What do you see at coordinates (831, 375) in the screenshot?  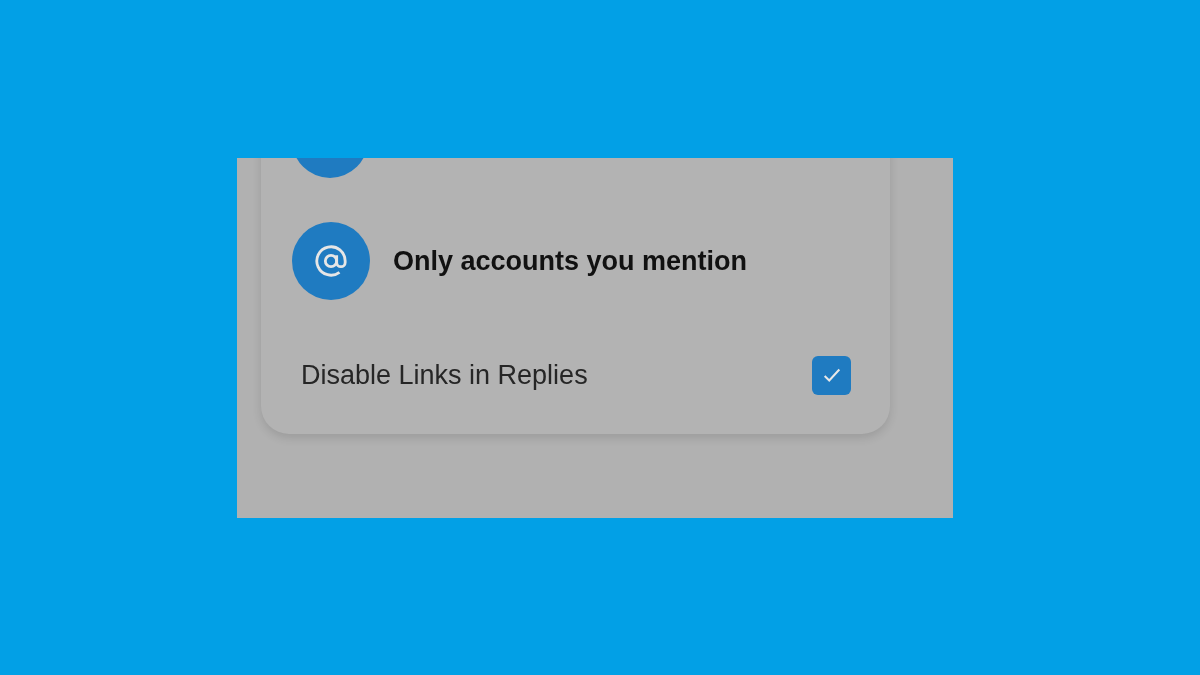 I see `checkbox` at bounding box center [831, 375].